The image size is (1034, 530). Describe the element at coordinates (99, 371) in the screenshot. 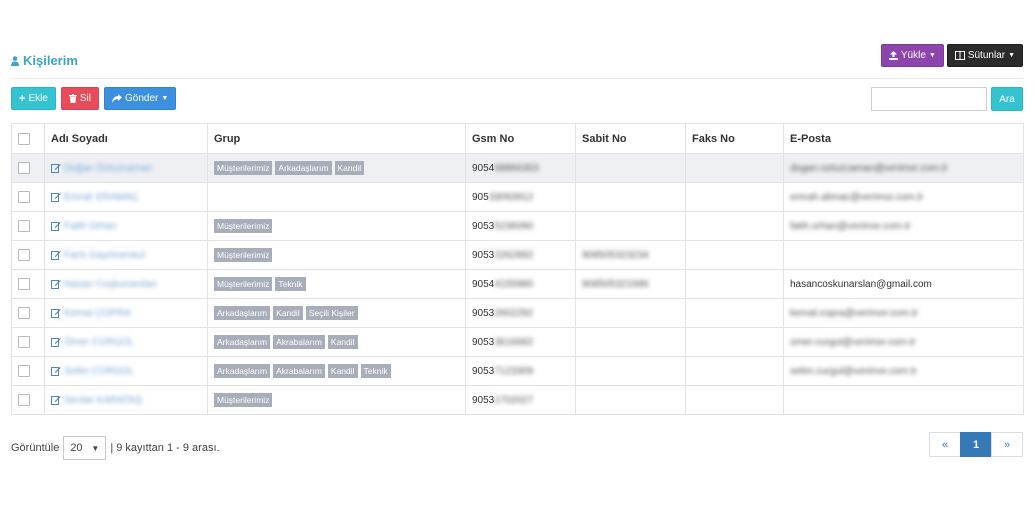

I see `contact-name-link: Selim CÜRGÜL` at that location.